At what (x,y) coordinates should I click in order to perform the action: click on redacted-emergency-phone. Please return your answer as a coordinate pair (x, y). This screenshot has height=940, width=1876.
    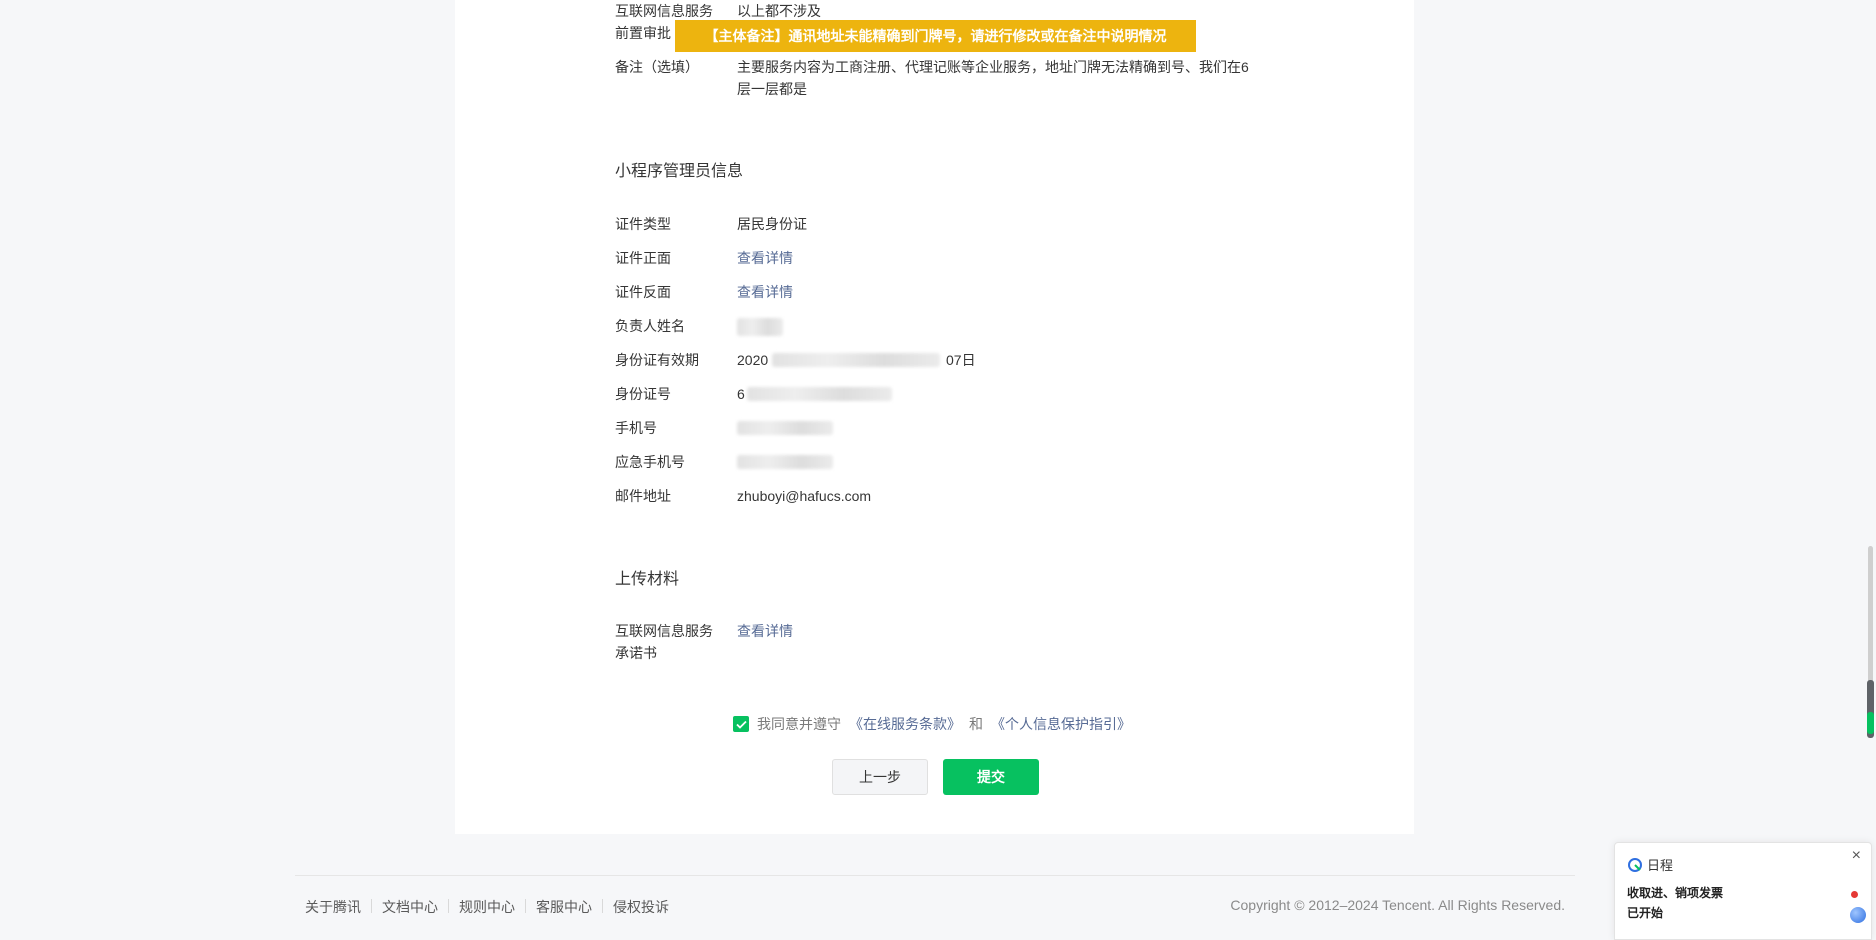
    Looking at the image, I should click on (785, 462).